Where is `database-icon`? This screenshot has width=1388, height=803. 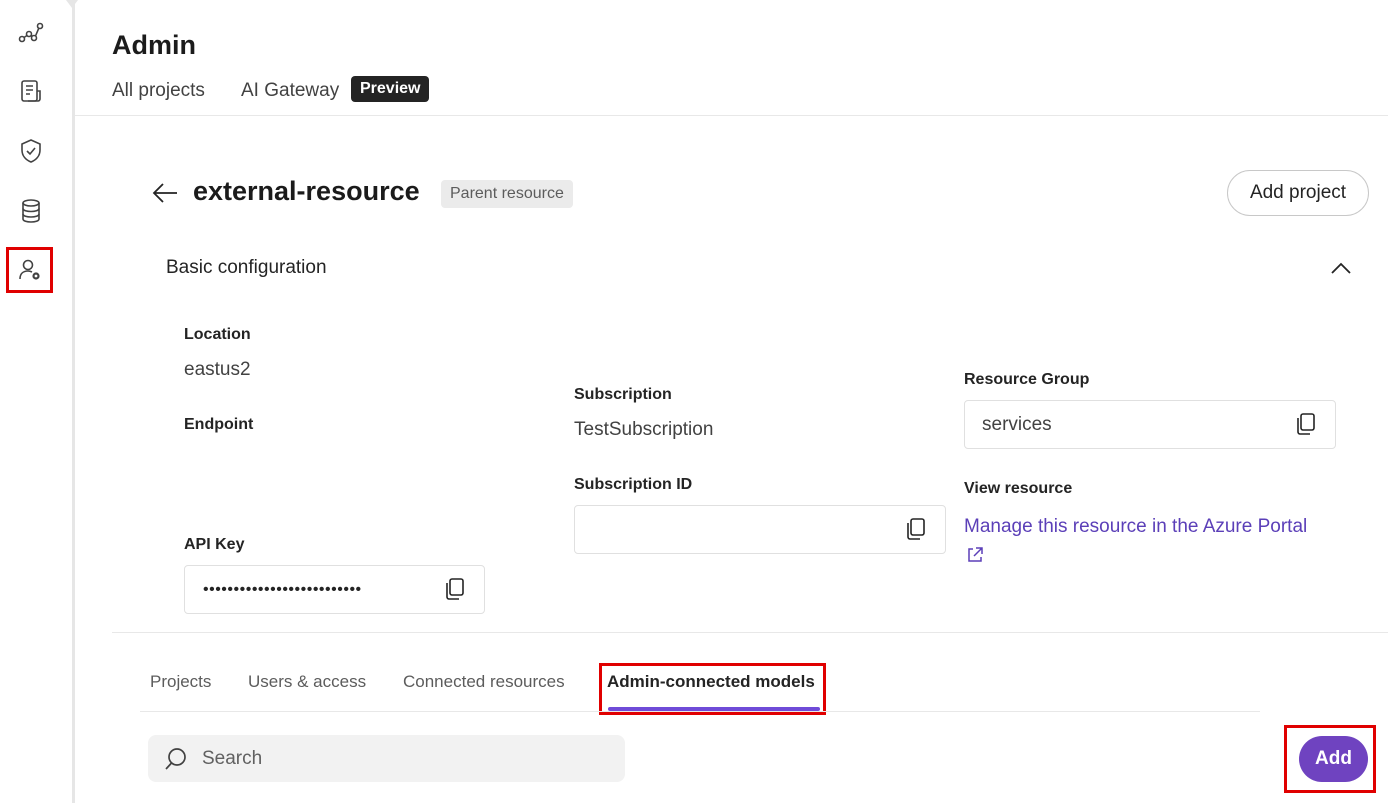
database-icon is located at coordinates (31, 211).